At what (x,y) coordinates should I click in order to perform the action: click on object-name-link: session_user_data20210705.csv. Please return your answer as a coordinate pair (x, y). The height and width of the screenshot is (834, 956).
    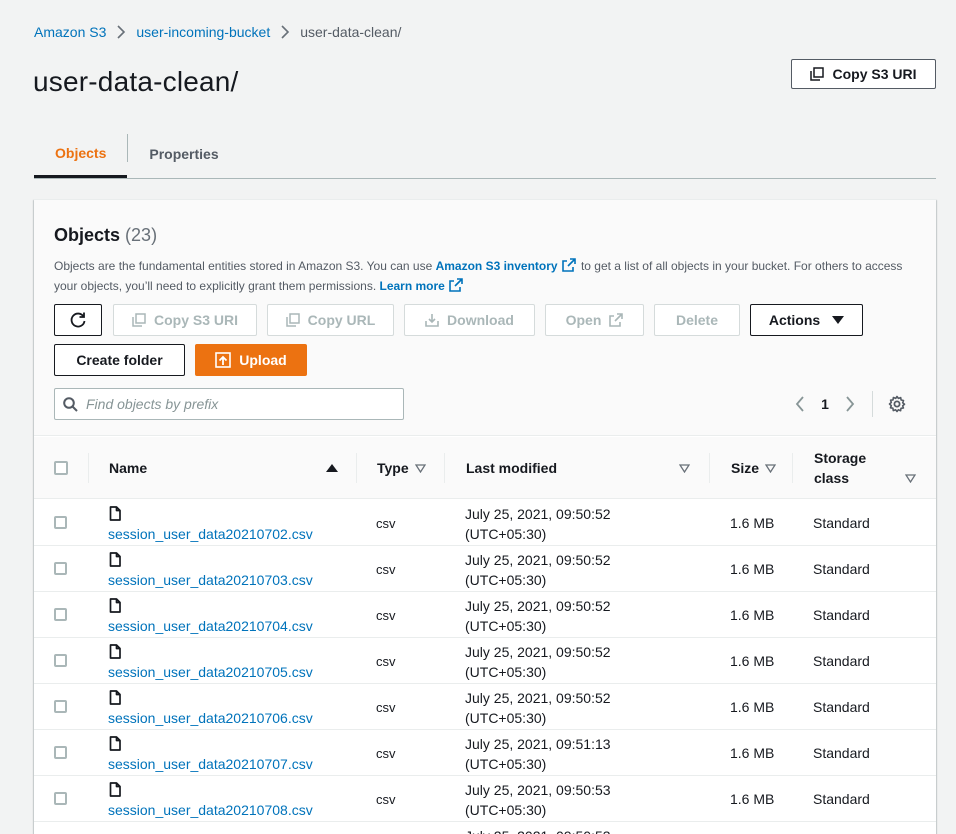
    Looking at the image, I should click on (210, 672).